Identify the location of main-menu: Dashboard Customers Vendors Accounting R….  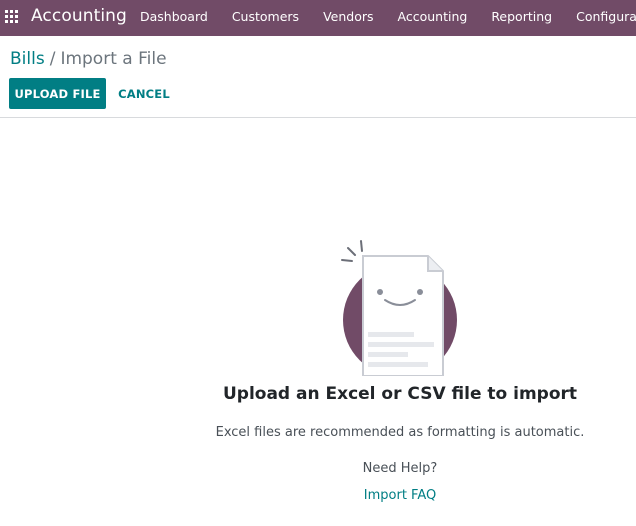
(382, 18).